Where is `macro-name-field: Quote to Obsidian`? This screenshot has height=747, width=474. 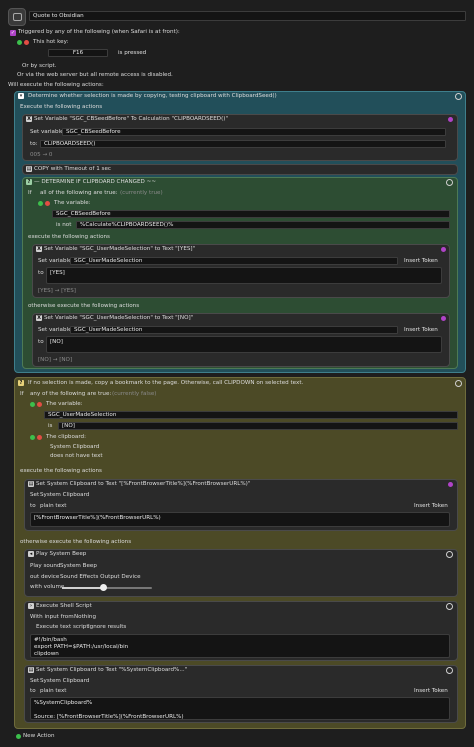
macro-name-field: Quote to Obsidian is located at coordinates (247, 16).